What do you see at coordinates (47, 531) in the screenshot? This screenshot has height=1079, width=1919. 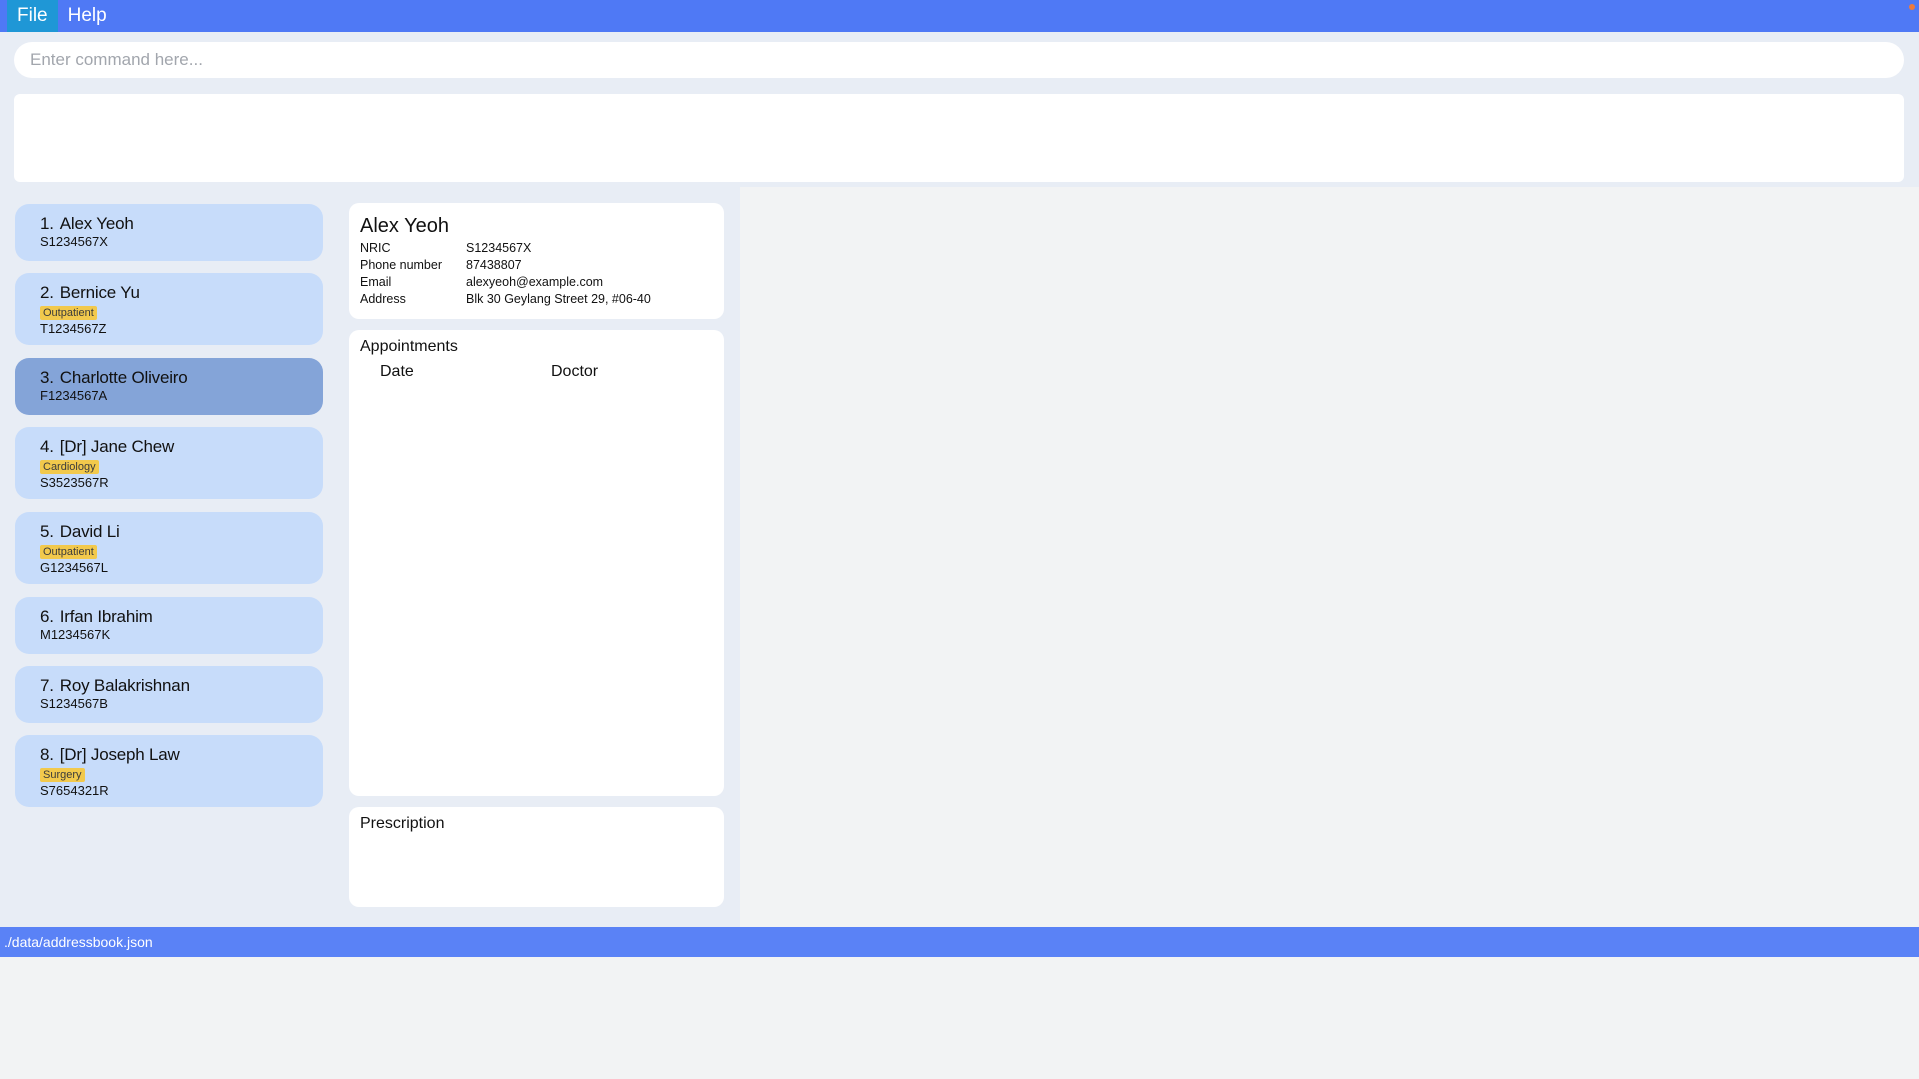 I see `person-index: 5.` at bounding box center [47, 531].